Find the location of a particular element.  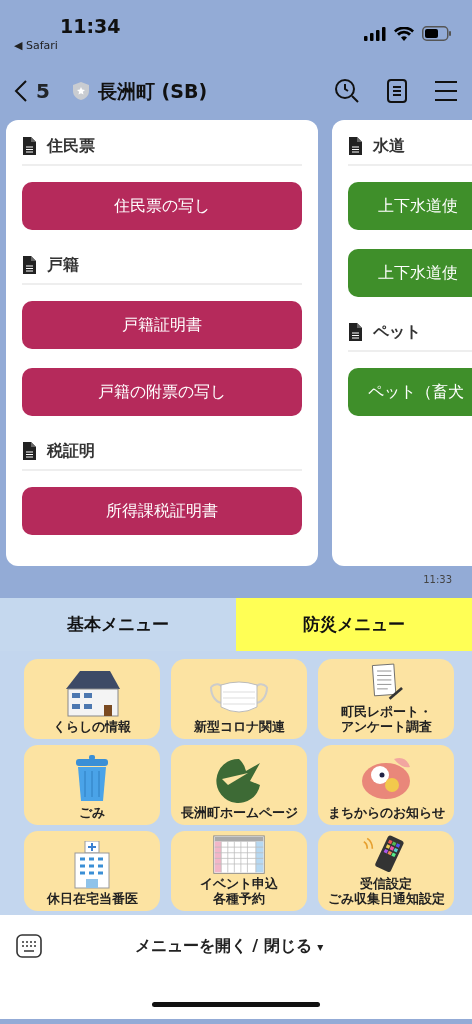

chat-title: 長洲町 (SB) is located at coordinates (152, 91).